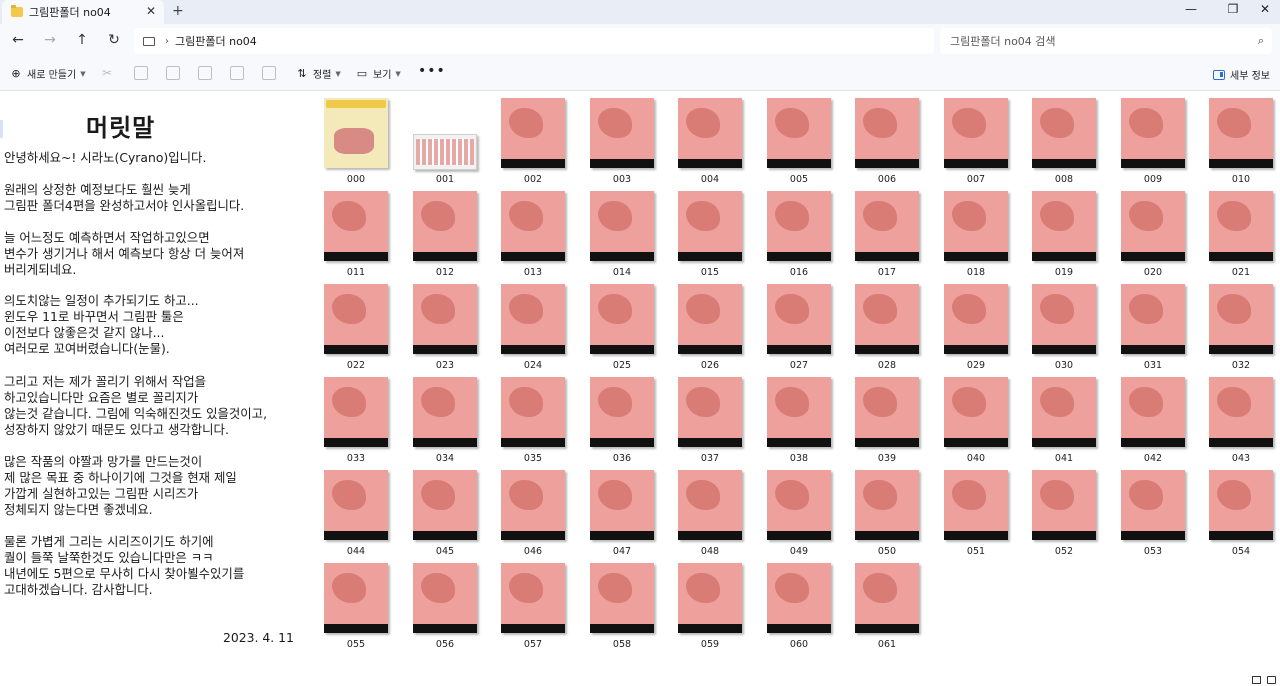  What do you see at coordinates (109, 73) in the screenshot?
I see `cut-icon: ✂` at bounding box center [109, 73].